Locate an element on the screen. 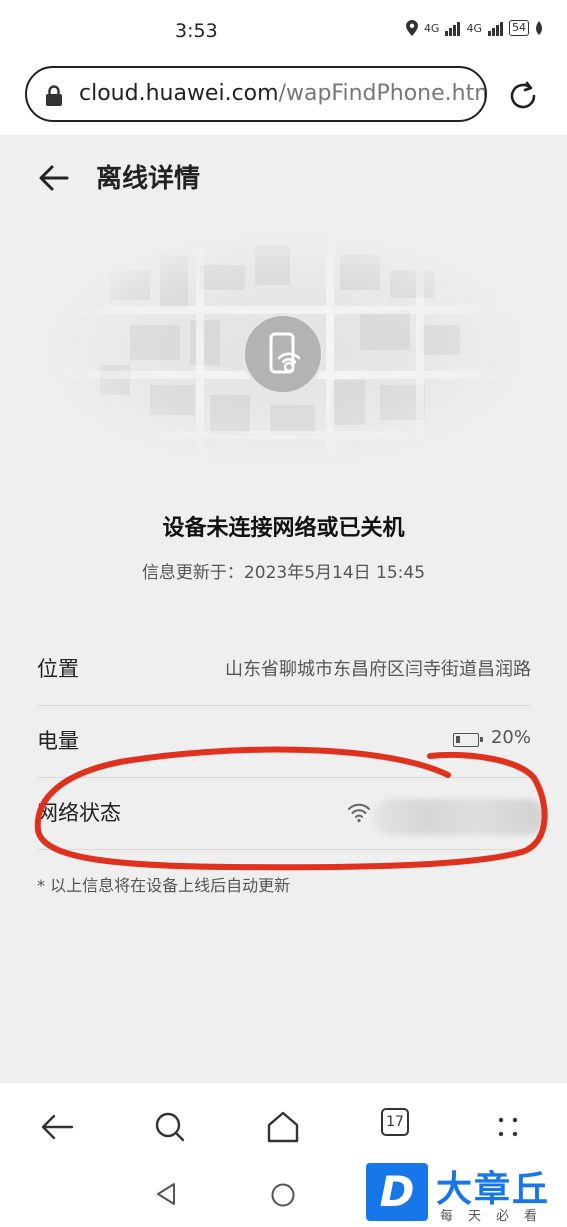  network-type-2: 4G is located at coordinates (474, 28).